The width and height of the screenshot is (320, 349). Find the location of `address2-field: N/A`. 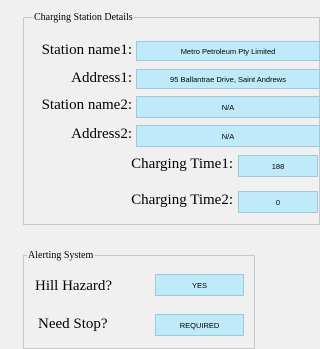

address2-field: N/A is located at coordinates (228, 136).